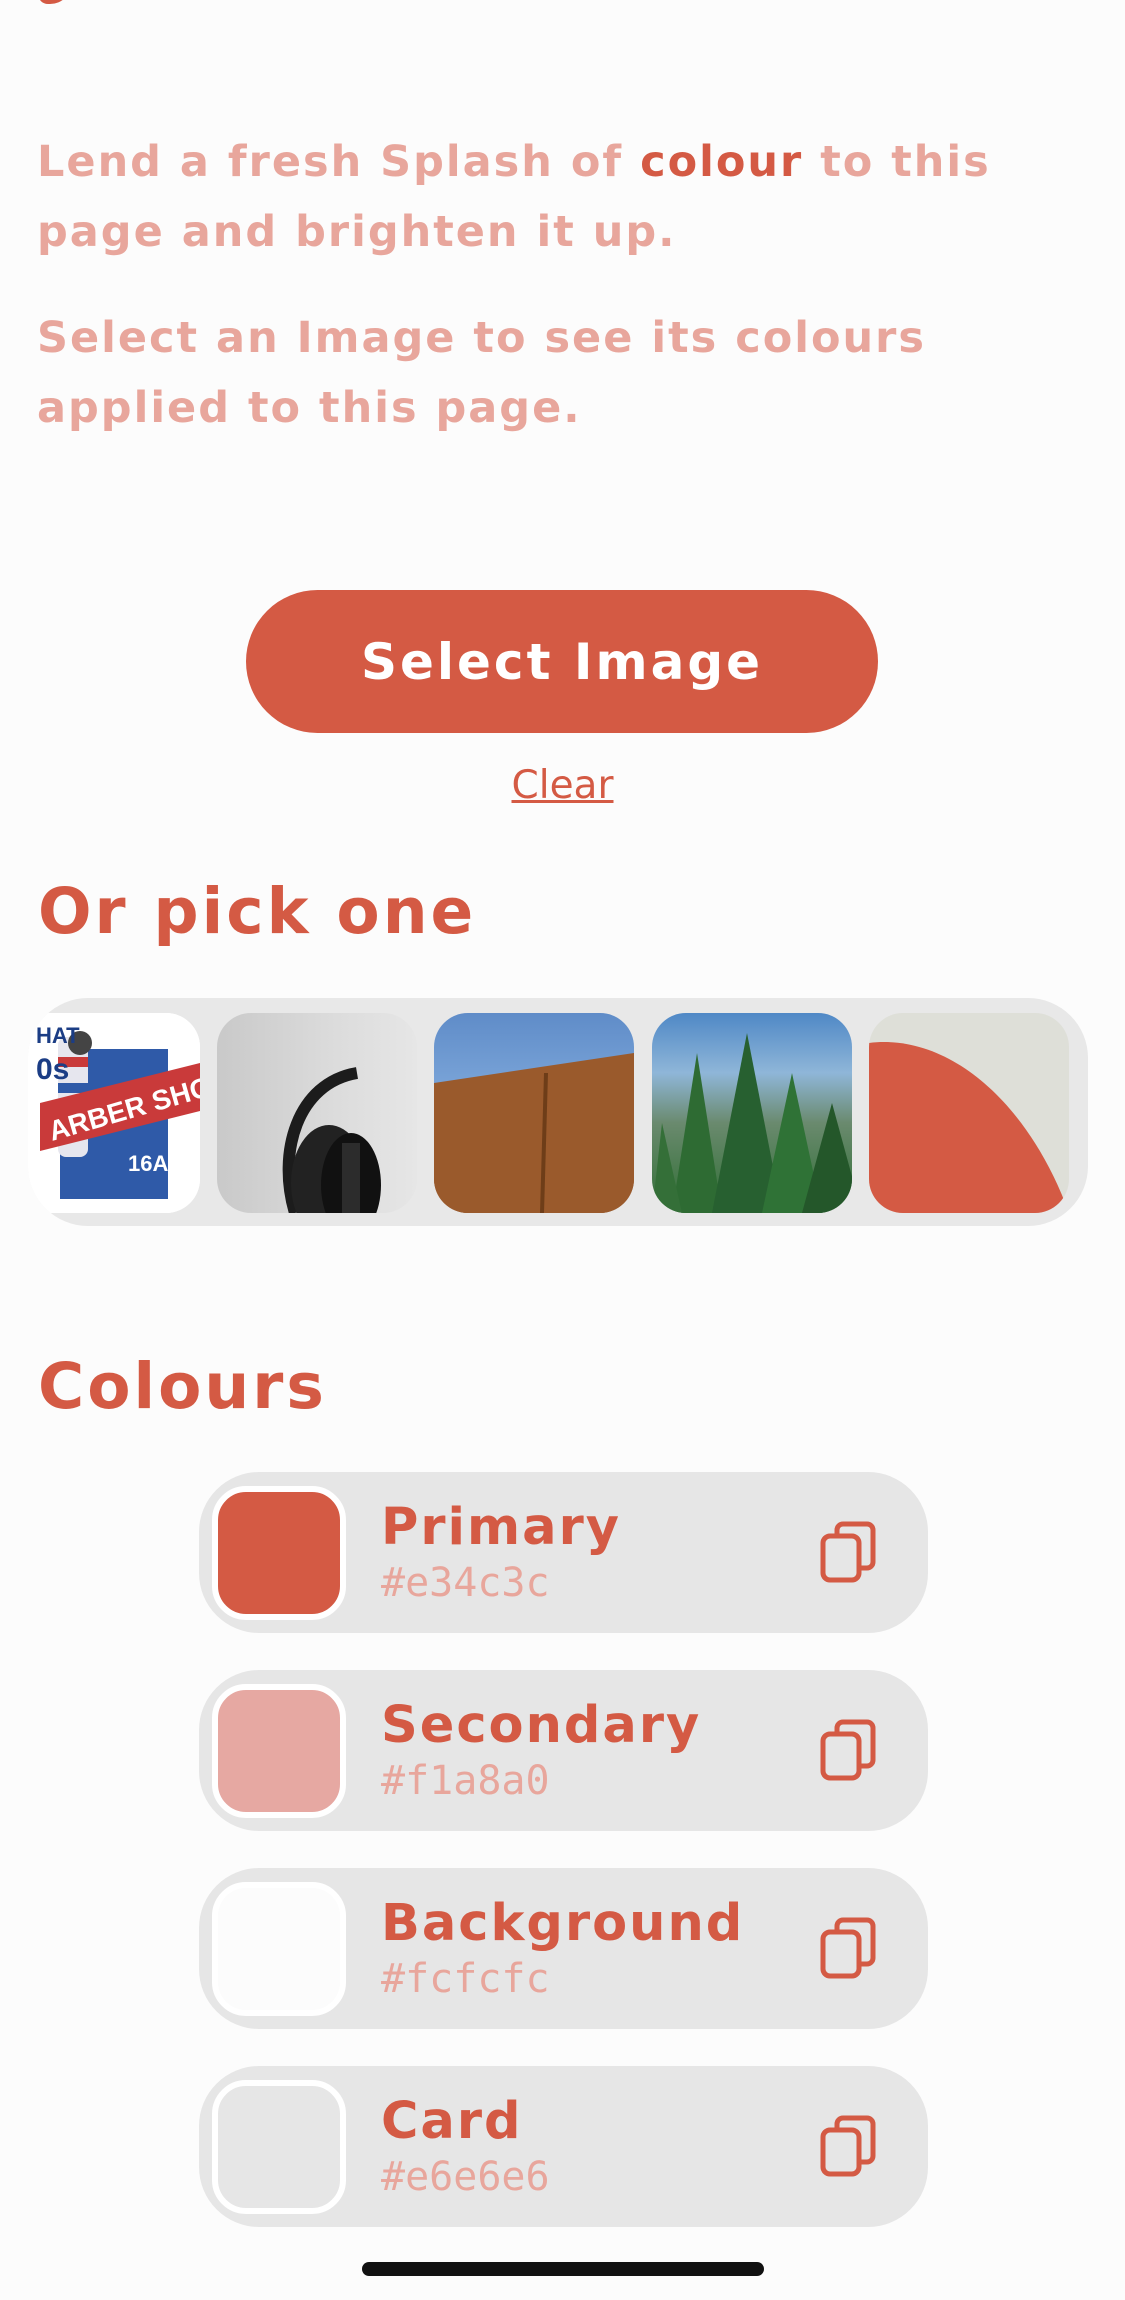  I want to click on sky-wood-image, so click(534, 1133).